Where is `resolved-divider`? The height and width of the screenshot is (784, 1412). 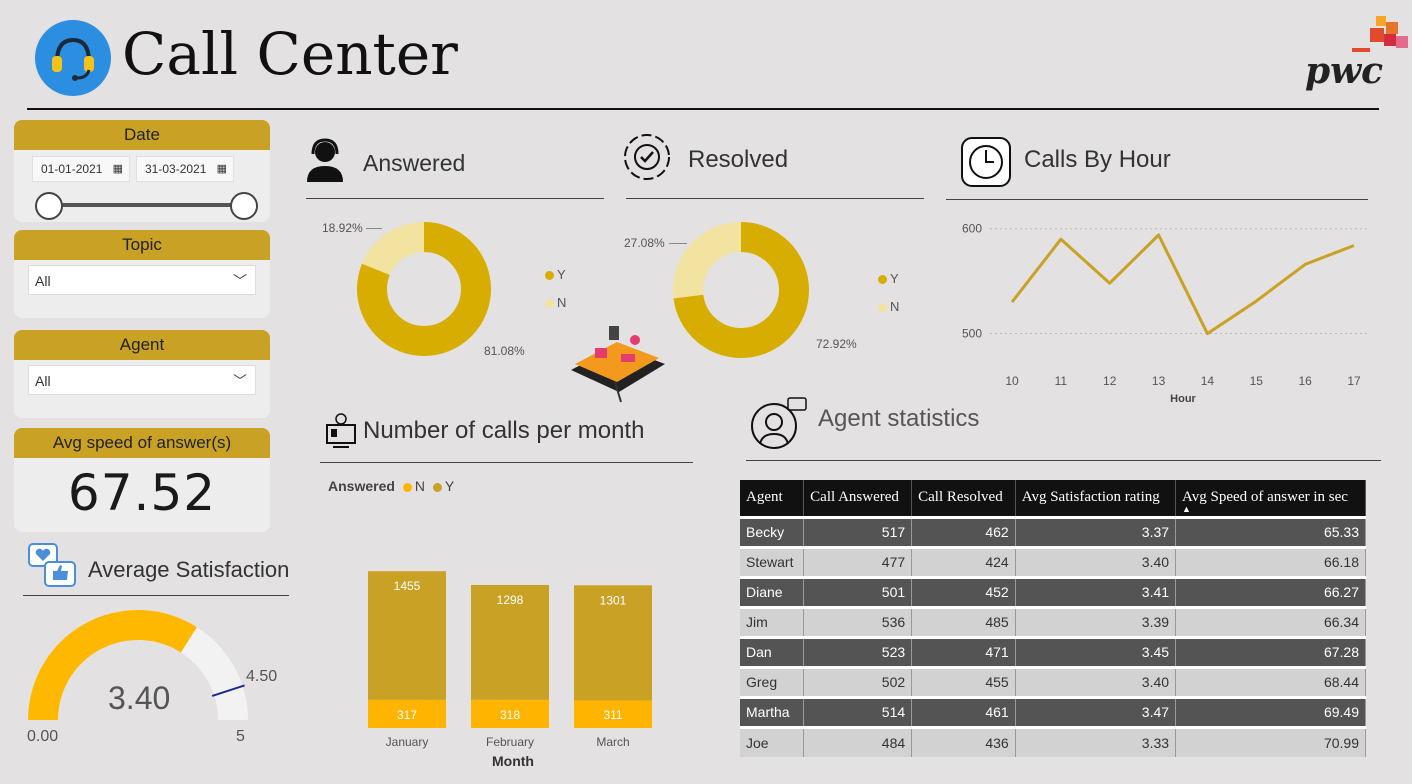 resolved-divider is located at coordinates (775, 198).